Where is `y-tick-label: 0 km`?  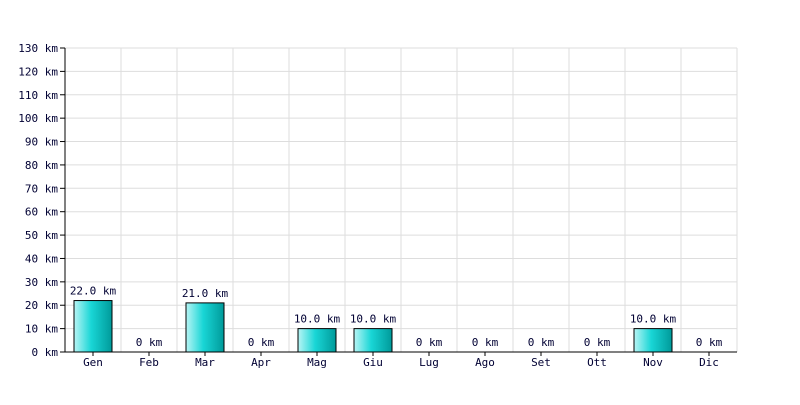
y-tick-label: 0 km is located at coordinates (45, 352).